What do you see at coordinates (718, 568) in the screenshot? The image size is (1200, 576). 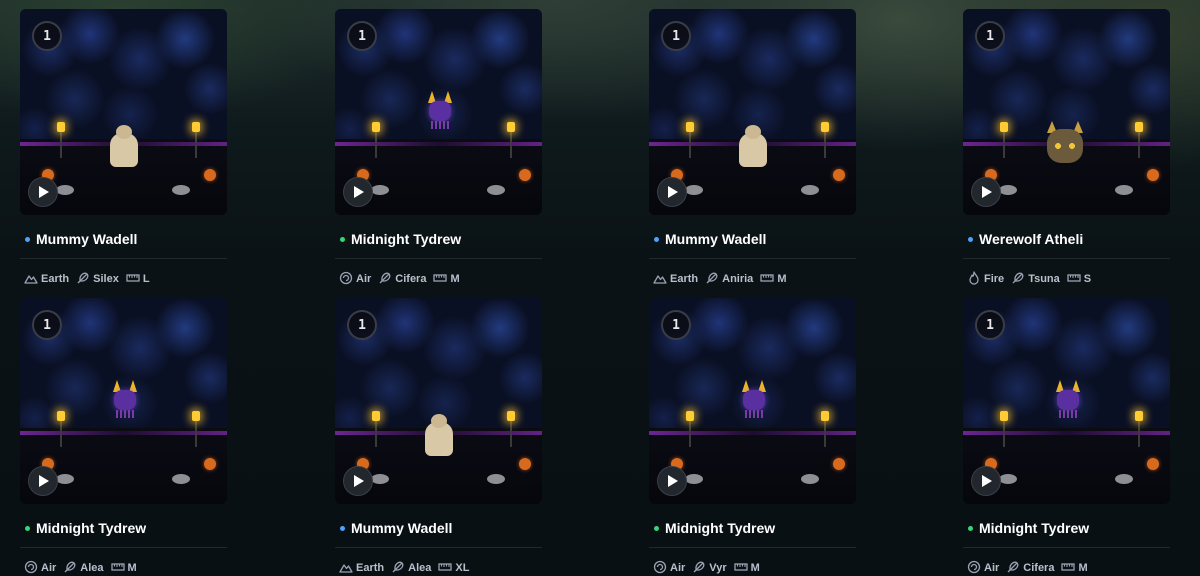 I see `species-label: Vyr` at bounding box center [718, 568].